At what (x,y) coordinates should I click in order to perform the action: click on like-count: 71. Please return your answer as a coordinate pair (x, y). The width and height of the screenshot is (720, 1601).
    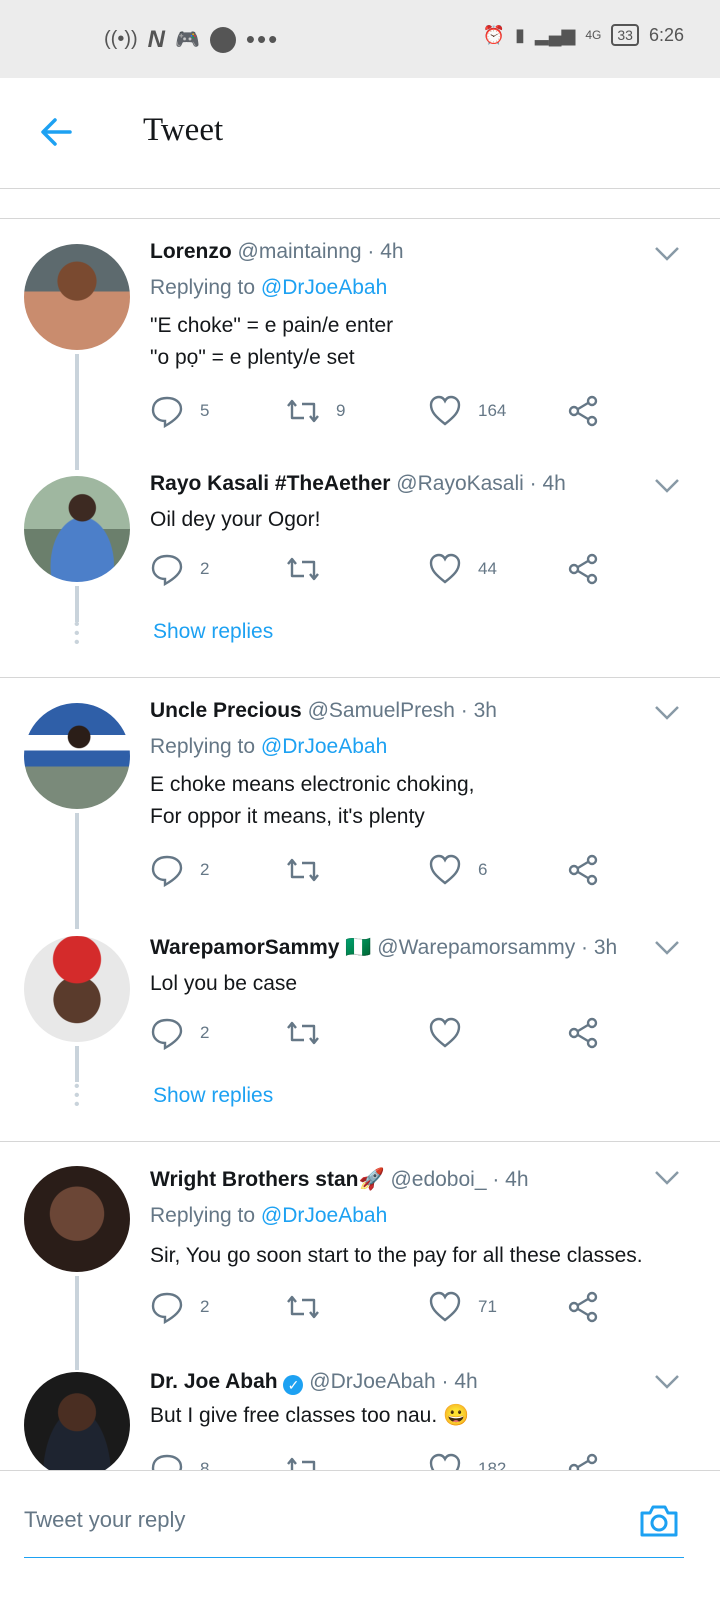
    Looking at the image, I should click on (487, 1306).